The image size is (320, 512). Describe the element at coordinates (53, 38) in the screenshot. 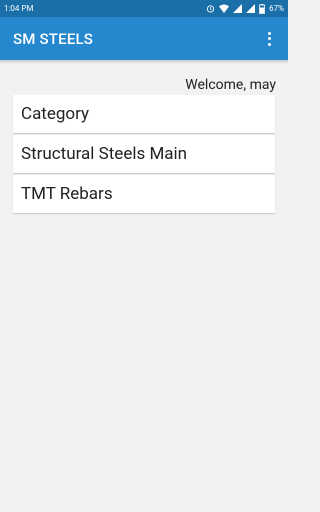

I see `app-title: SM STEELS` at that location.